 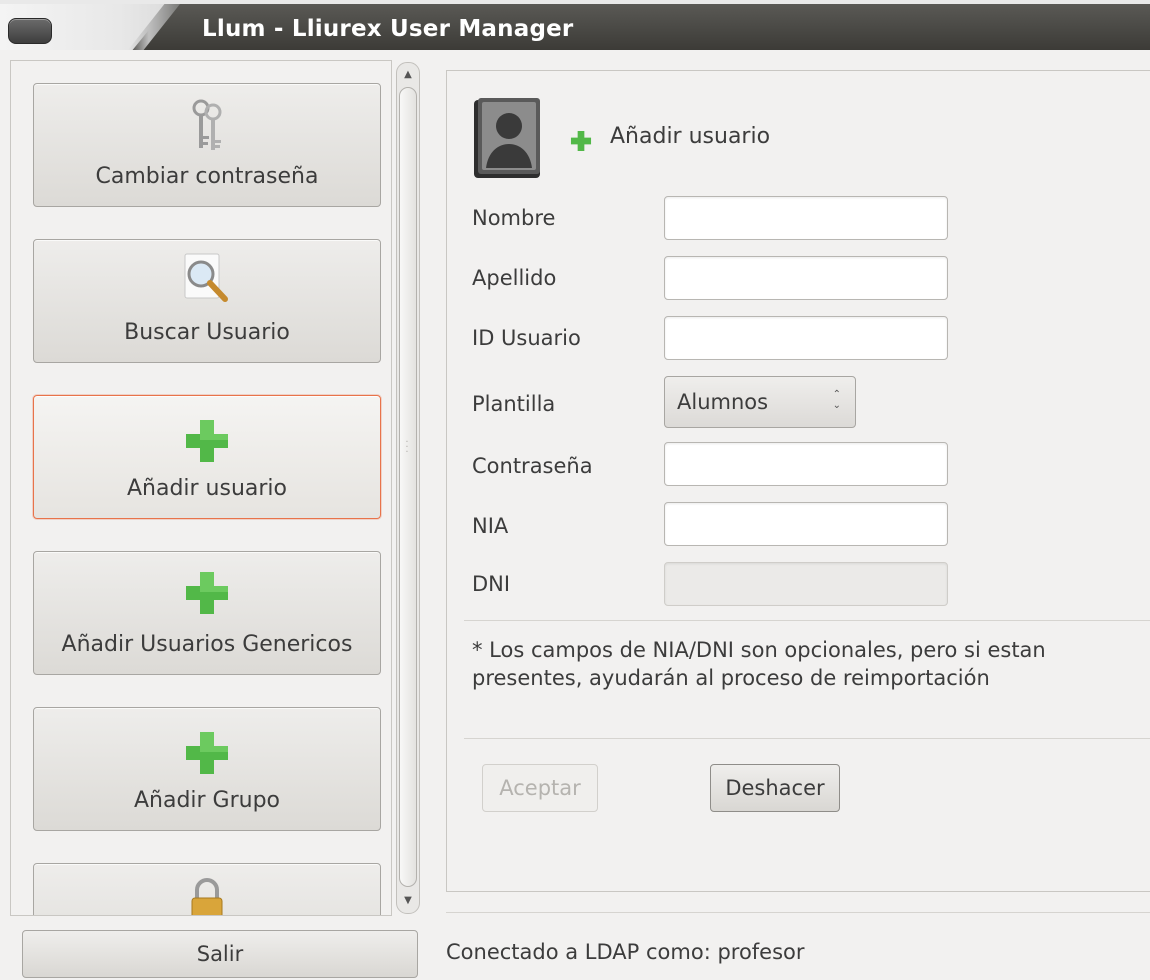 What do you see at coordinates (207, 488) in the screenshot?
I see `add-user-label: Añadir usuario` at bounding box center [207, 488].